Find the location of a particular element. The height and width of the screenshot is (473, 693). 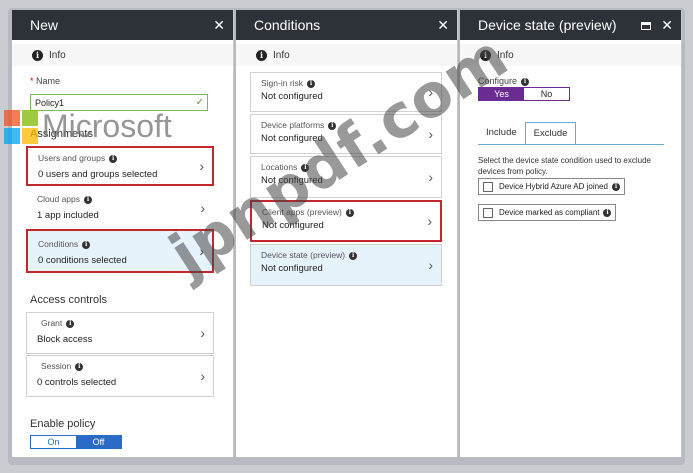

maximize-icon is located at coordinates (646, 25).